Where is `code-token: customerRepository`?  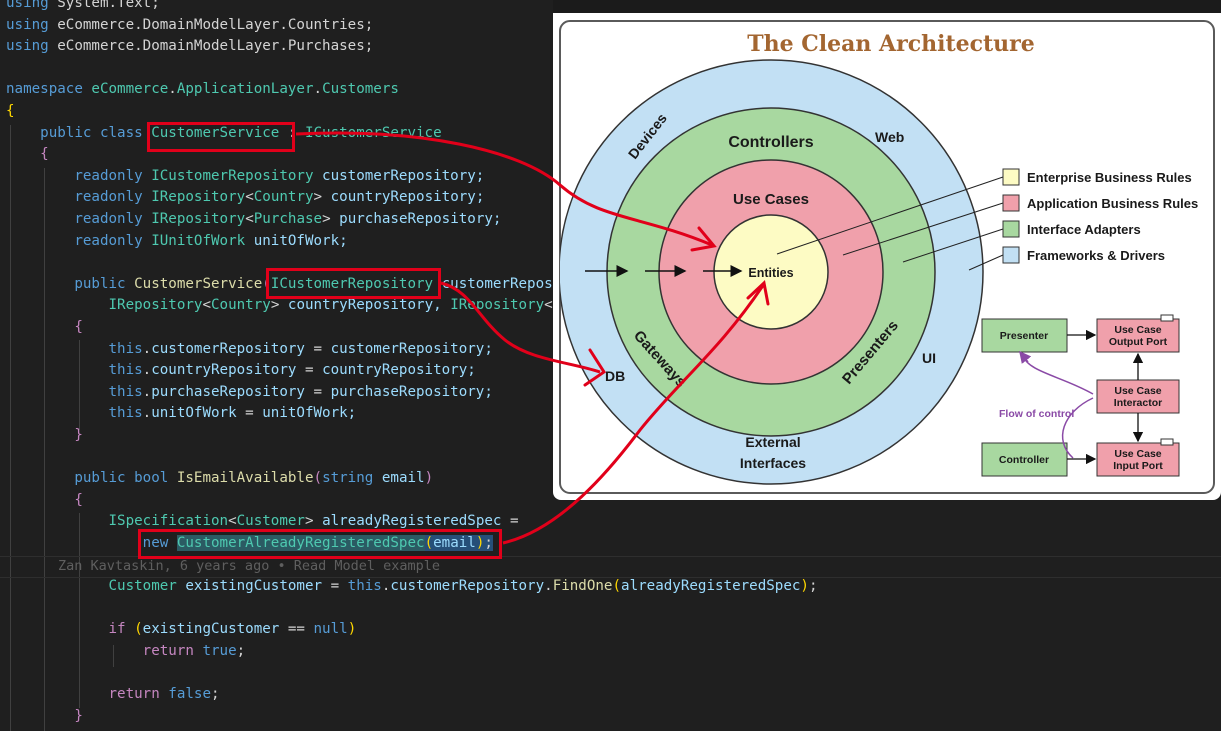
code-token: customerRepository is located at coordinates (467, 586).